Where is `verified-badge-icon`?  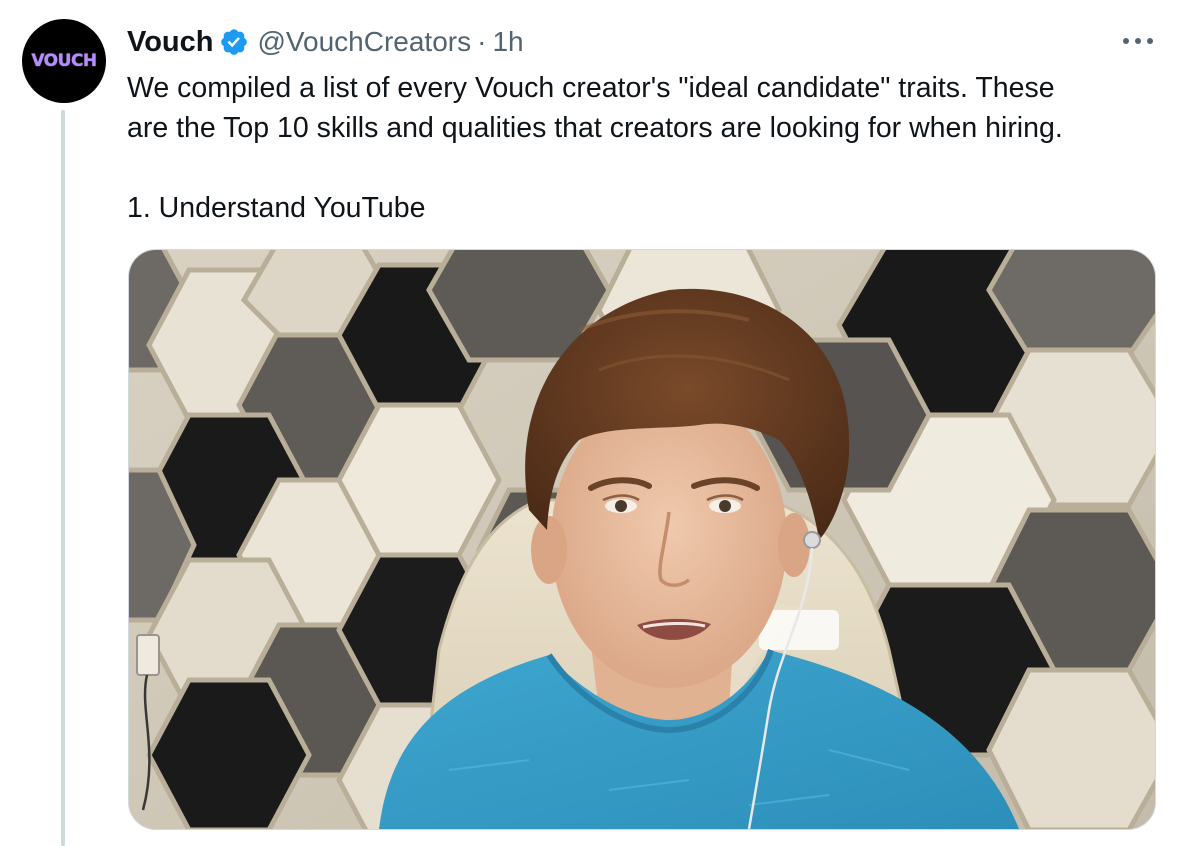 verified-badge-icon is located at coordinates (234, 42).